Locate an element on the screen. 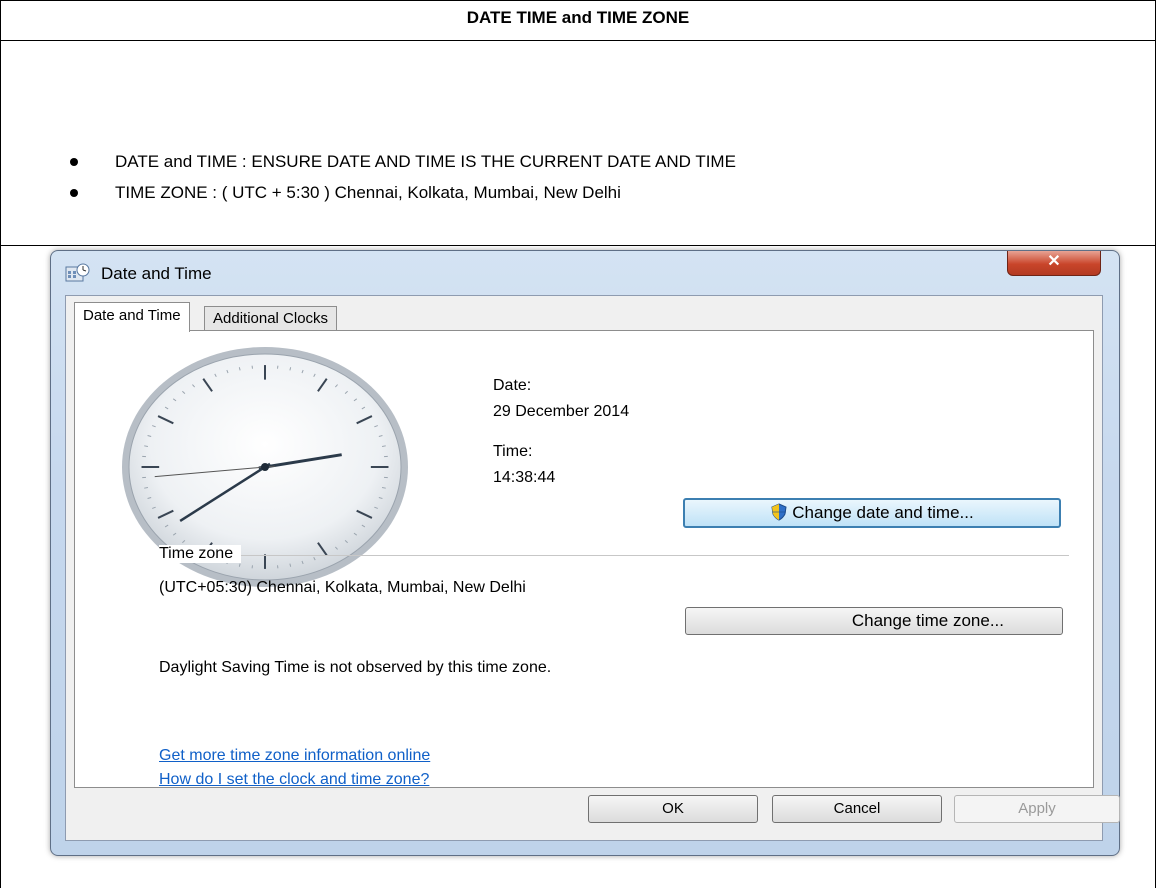 Image resolution: width=1156 pixels, height=888 pixels. close-icon: ✕ is located at coordinates (1054, 261).